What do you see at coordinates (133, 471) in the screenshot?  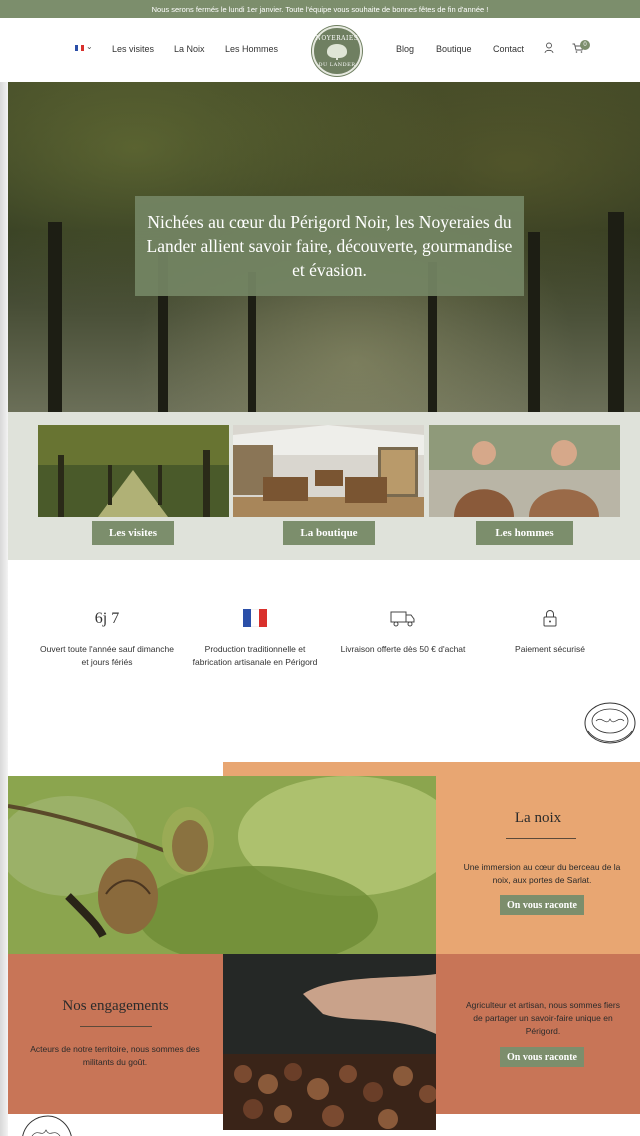 I see `tile-image-visites` at bounding box center [133, 471].